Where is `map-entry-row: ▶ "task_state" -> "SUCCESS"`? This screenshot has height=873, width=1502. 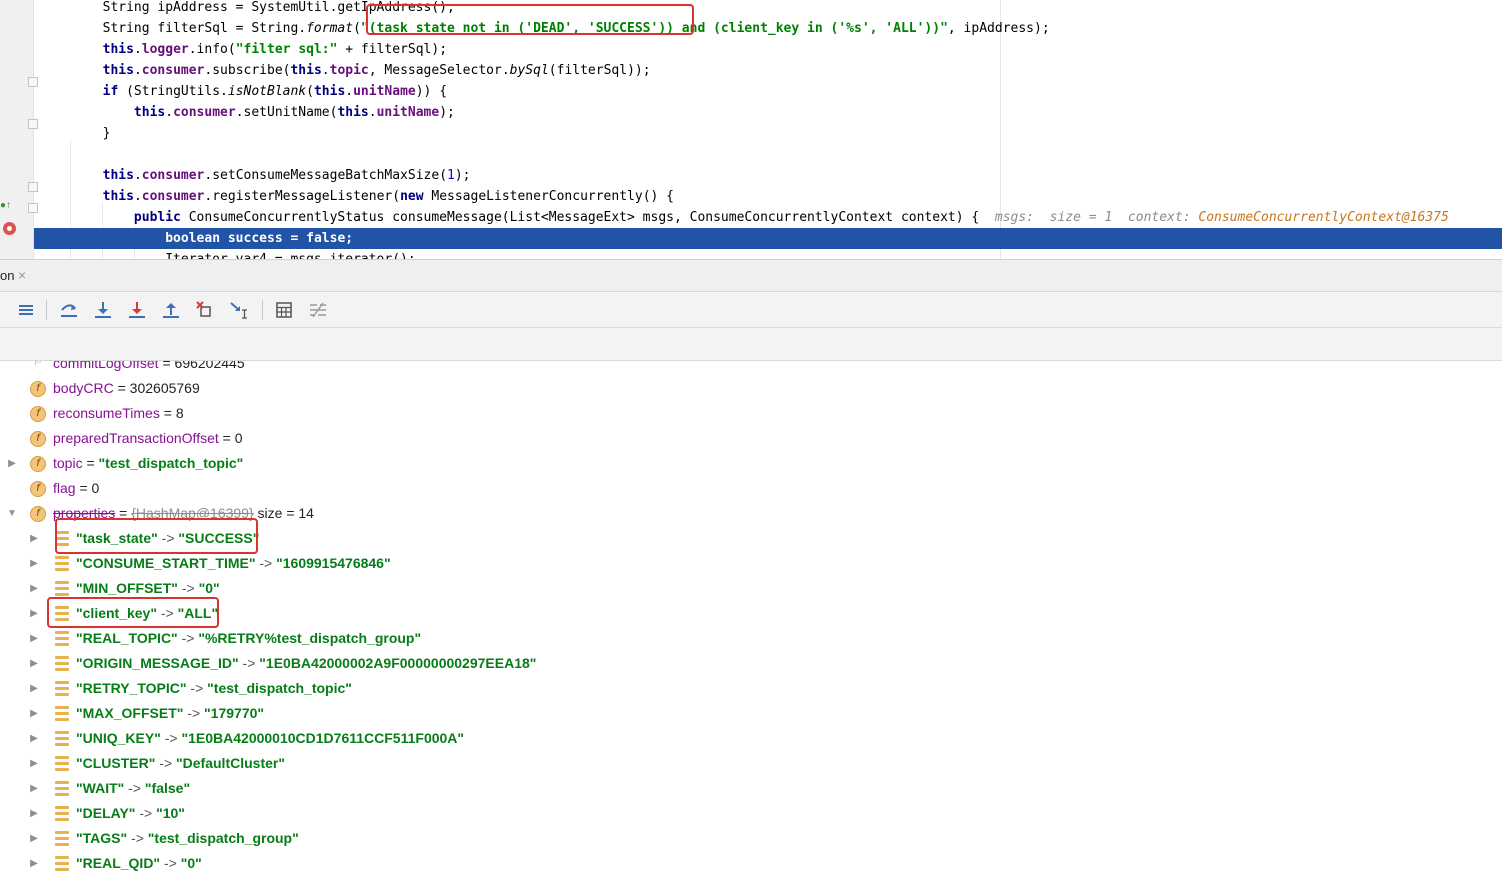 map-entry-row: ▶ "task_state" -> "SUCCESS" is located at coordinates (751, 538).